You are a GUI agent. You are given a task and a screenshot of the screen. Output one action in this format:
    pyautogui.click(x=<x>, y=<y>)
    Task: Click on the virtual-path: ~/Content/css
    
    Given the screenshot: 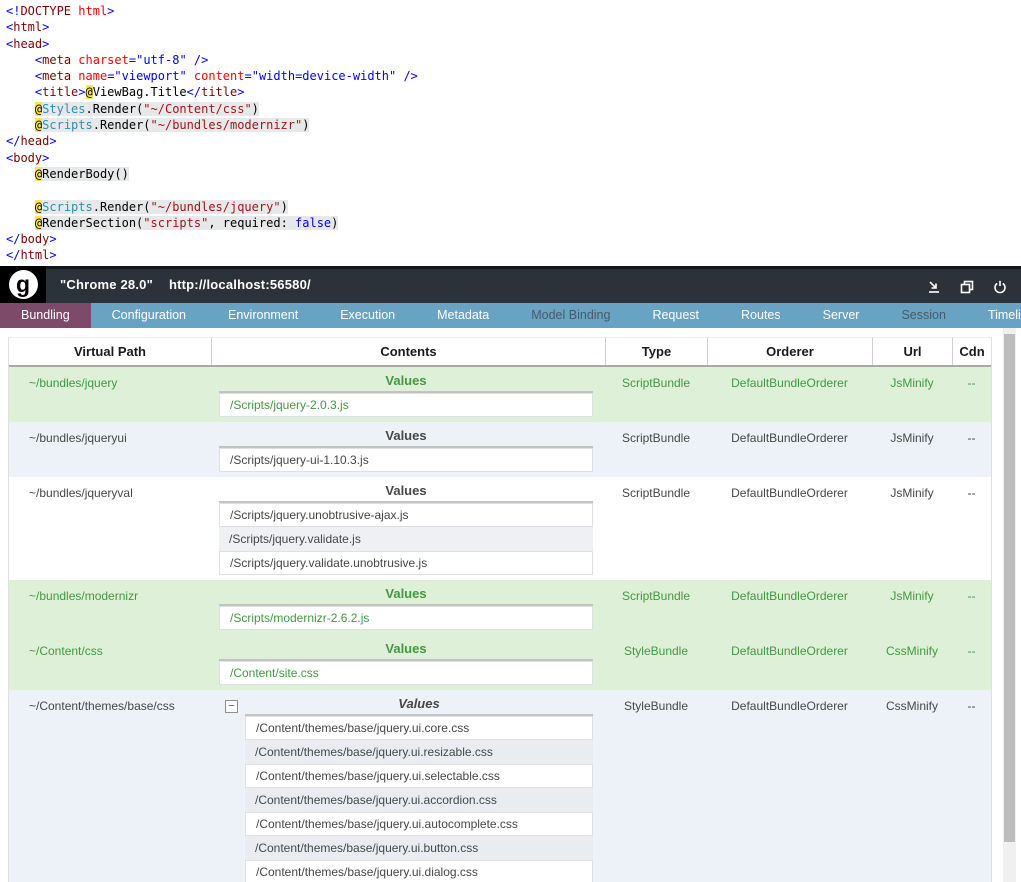 What is the action you would take?
    pyautogui.click(x=66, y=651)
    